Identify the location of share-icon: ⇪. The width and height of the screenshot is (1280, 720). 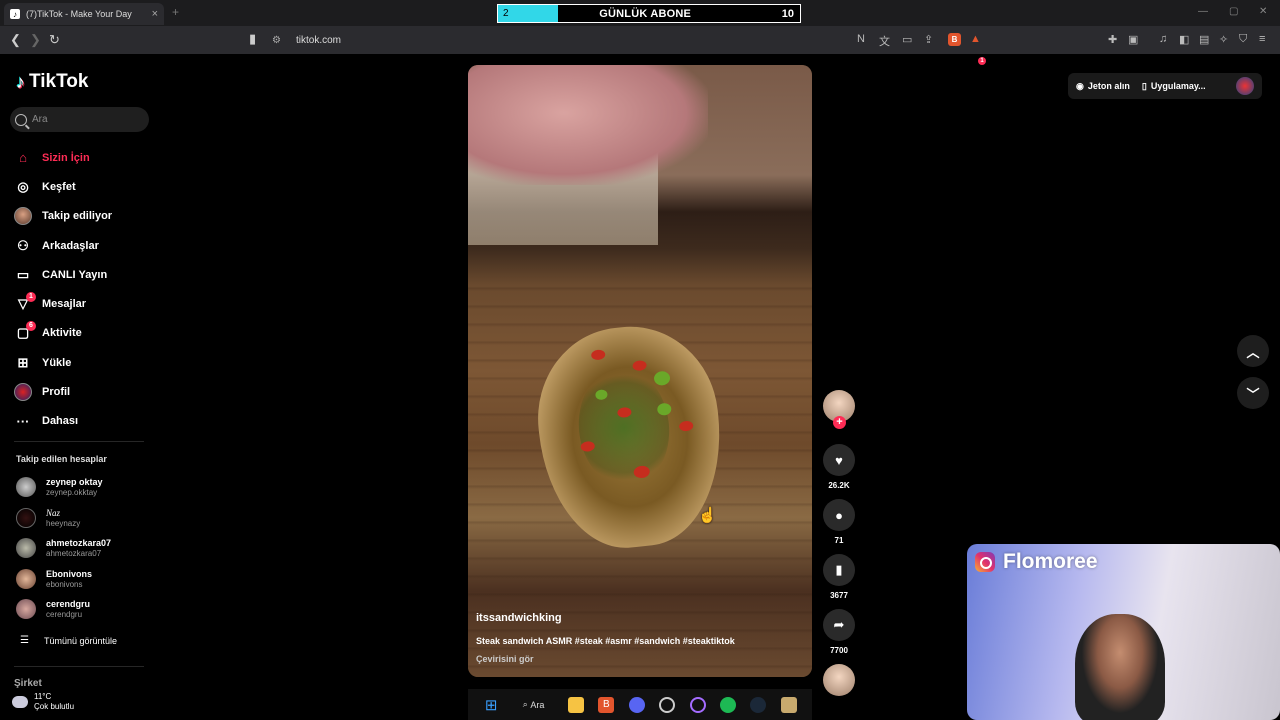
(928, 39).